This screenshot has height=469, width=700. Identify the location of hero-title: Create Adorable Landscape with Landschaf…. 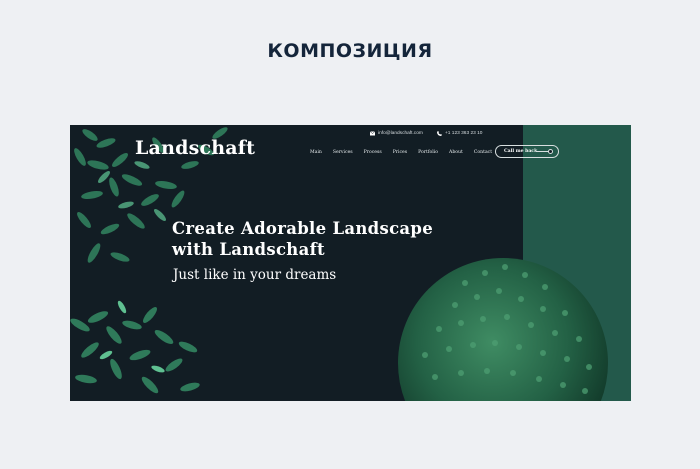
(322, 239).